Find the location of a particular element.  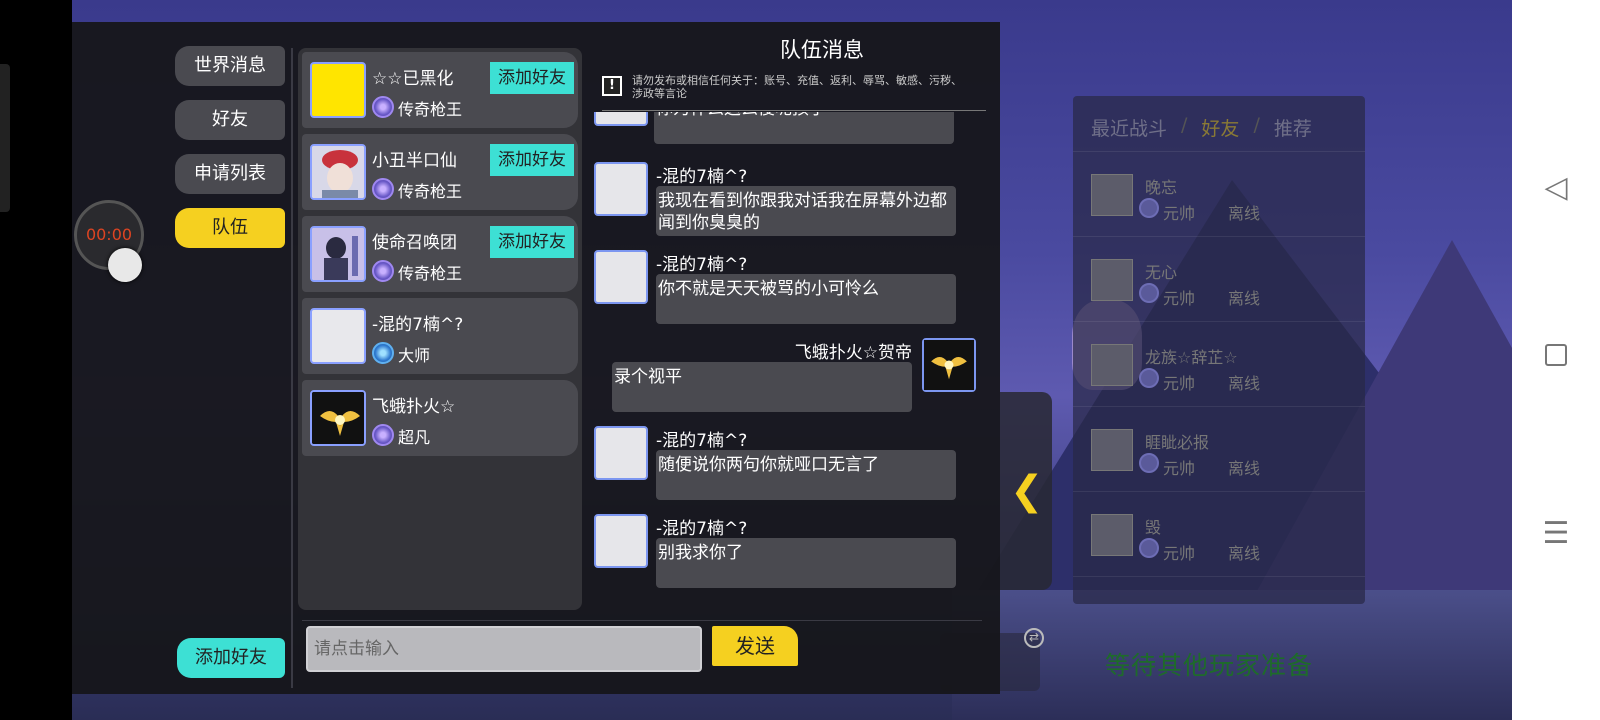

lobby-tabs: 最近战斗 / 好友 / 推荐 is located at coordinates (1219, 124).